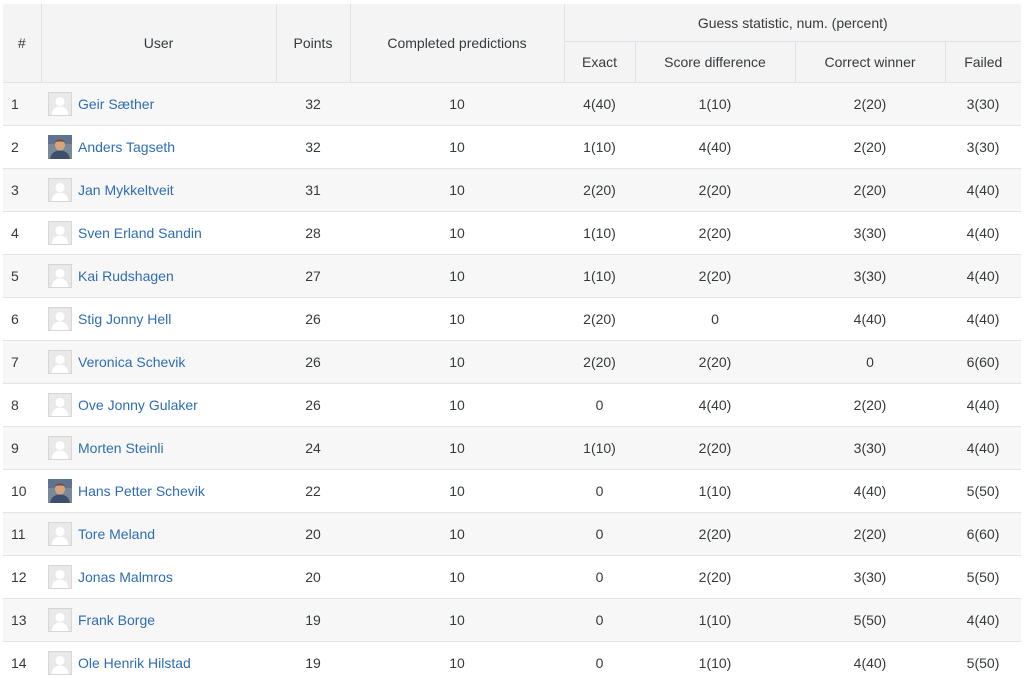 The height and width of the screenshot is (686, 1024). Describe the element at coordinates (313, 233) in the screenshot. I see `points-cell: 28` at that location.